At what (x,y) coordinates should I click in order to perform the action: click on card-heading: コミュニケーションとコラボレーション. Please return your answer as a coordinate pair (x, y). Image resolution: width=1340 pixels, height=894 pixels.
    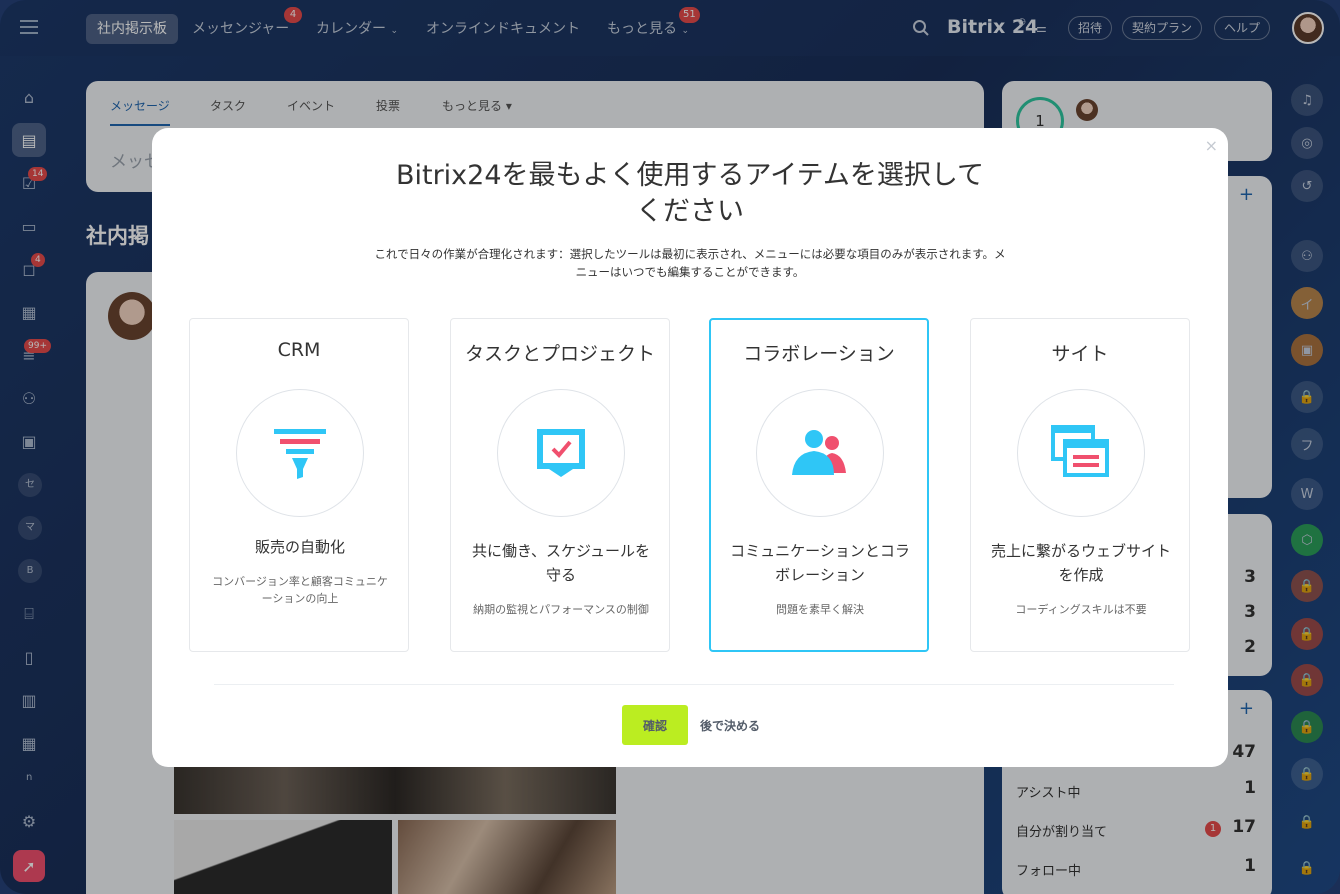
    Looking at the image, I should click on (820, 563).